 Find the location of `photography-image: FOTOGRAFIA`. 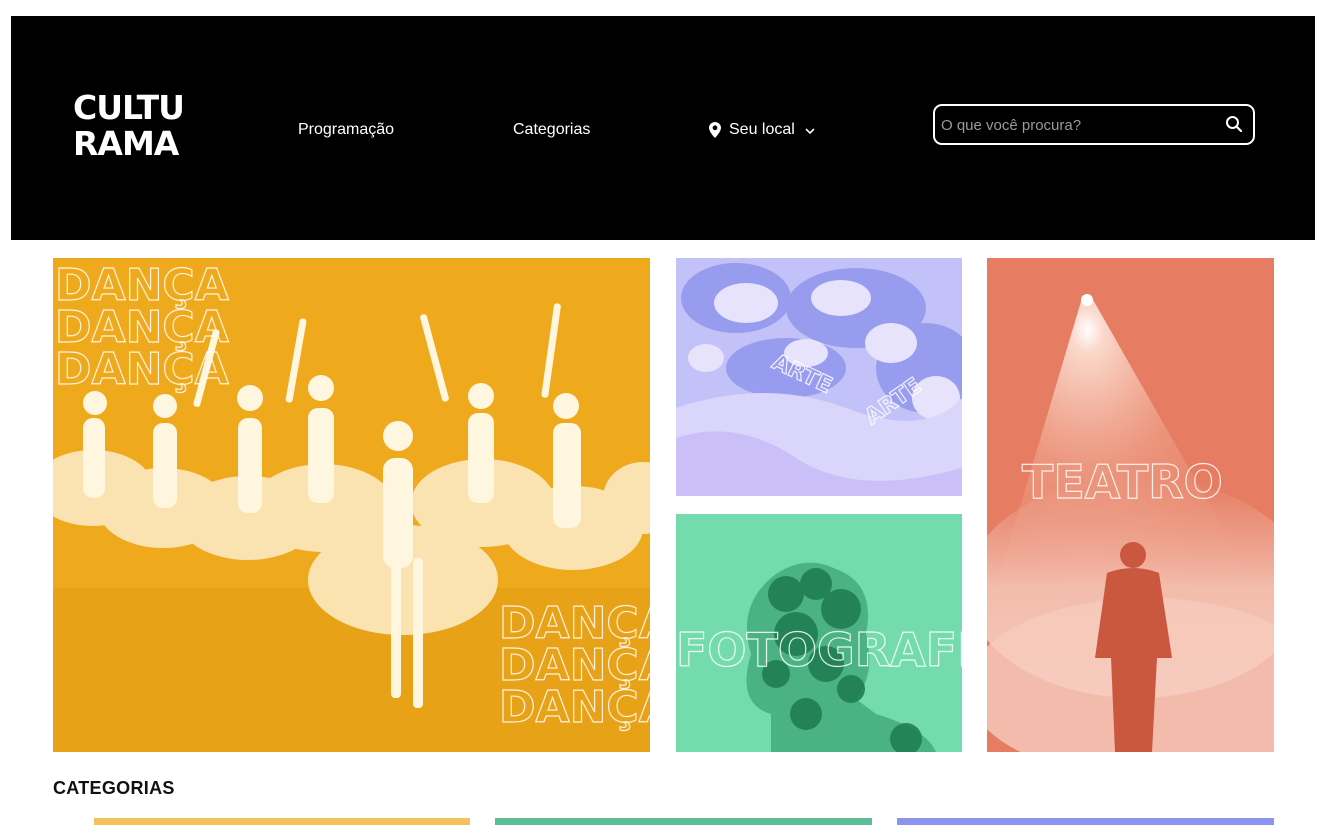

photography-image: FOTOGRAFIA is located at coordinates (819, 633).